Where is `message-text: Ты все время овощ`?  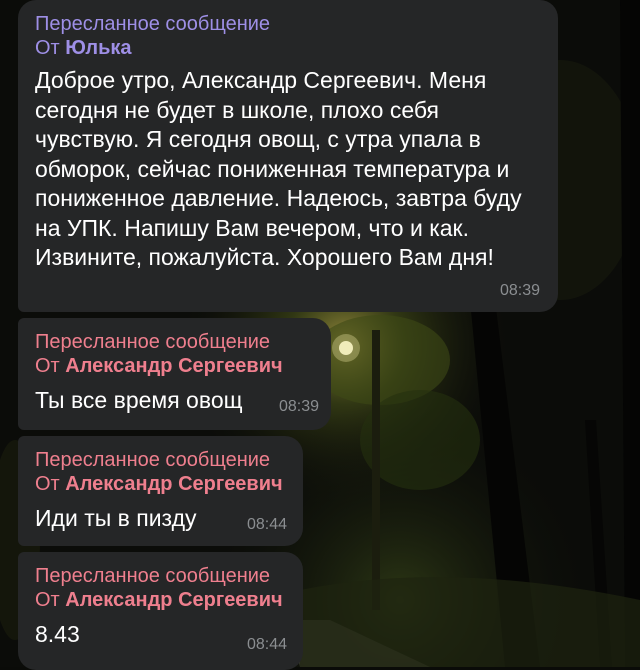
message-text: Ты все время овощ is located at coordinates (139, 400).